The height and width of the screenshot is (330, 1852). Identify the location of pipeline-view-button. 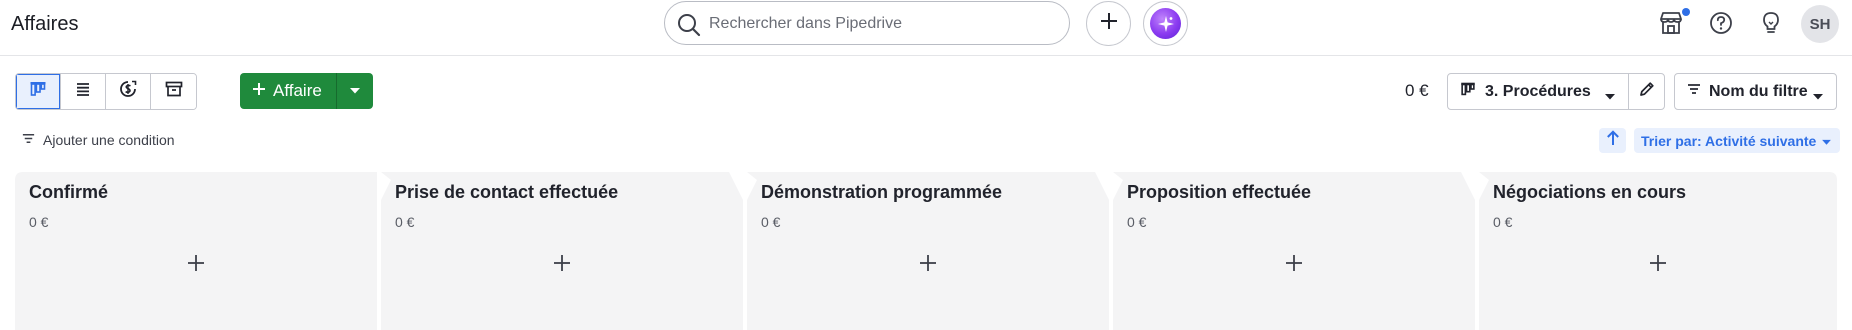
(38, 91).